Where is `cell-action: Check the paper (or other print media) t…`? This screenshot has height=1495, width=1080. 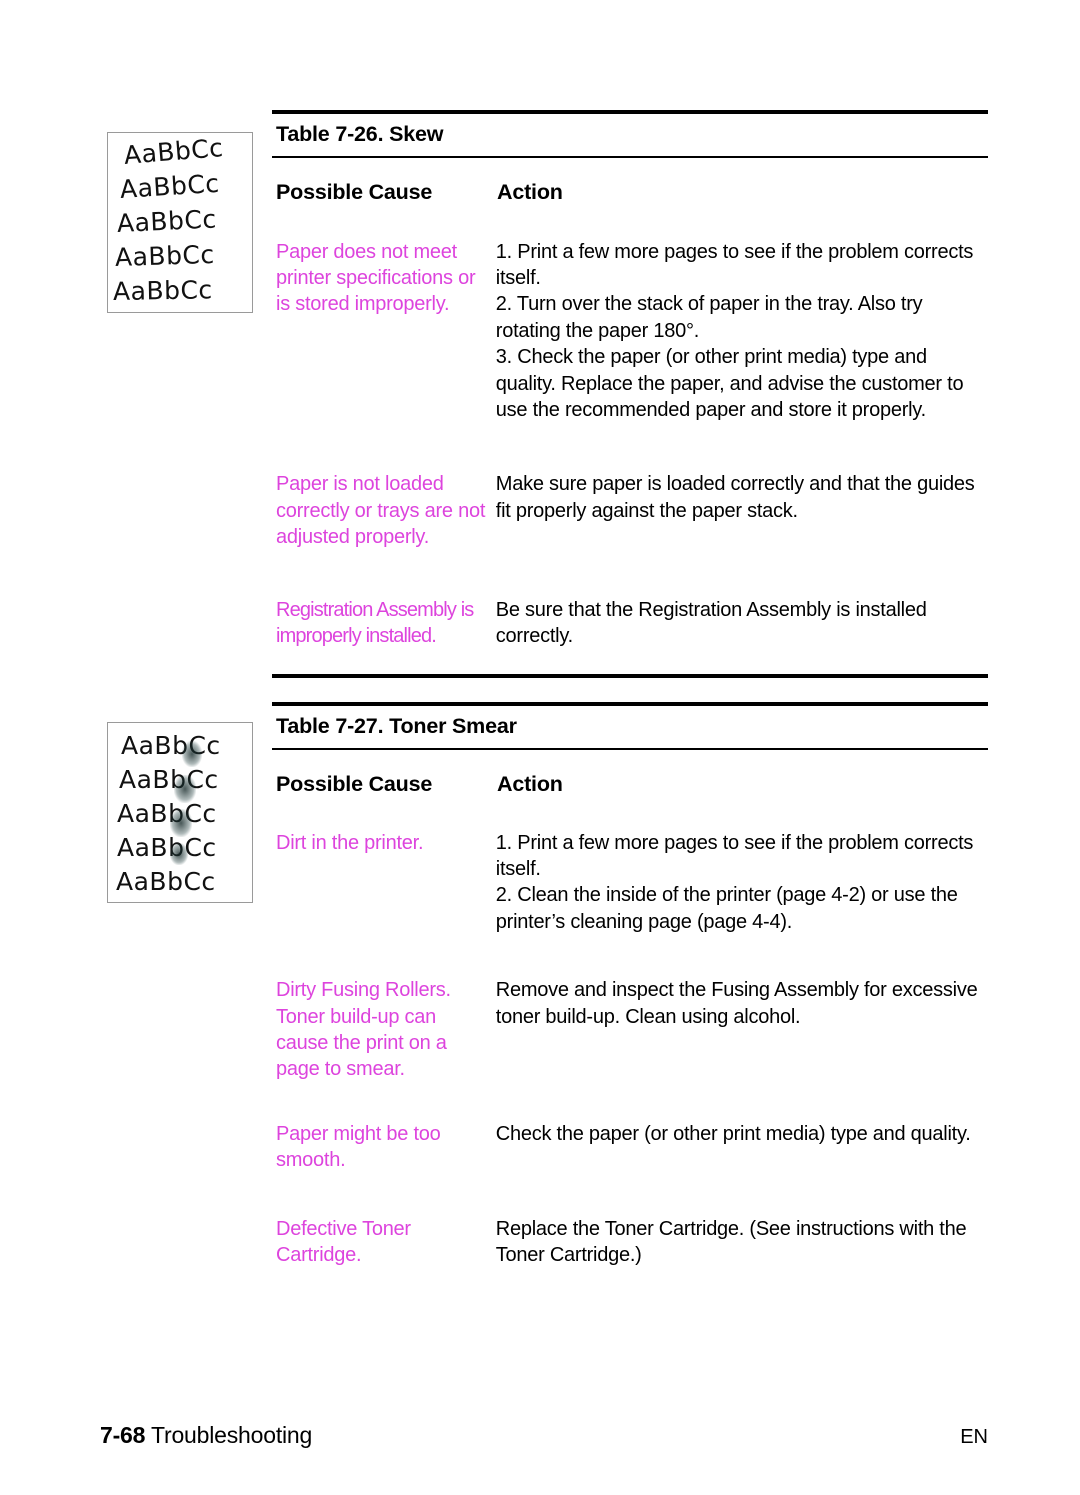 cell-action: Check the paper (or other print media) t… is located at coordinates (733, 1133).